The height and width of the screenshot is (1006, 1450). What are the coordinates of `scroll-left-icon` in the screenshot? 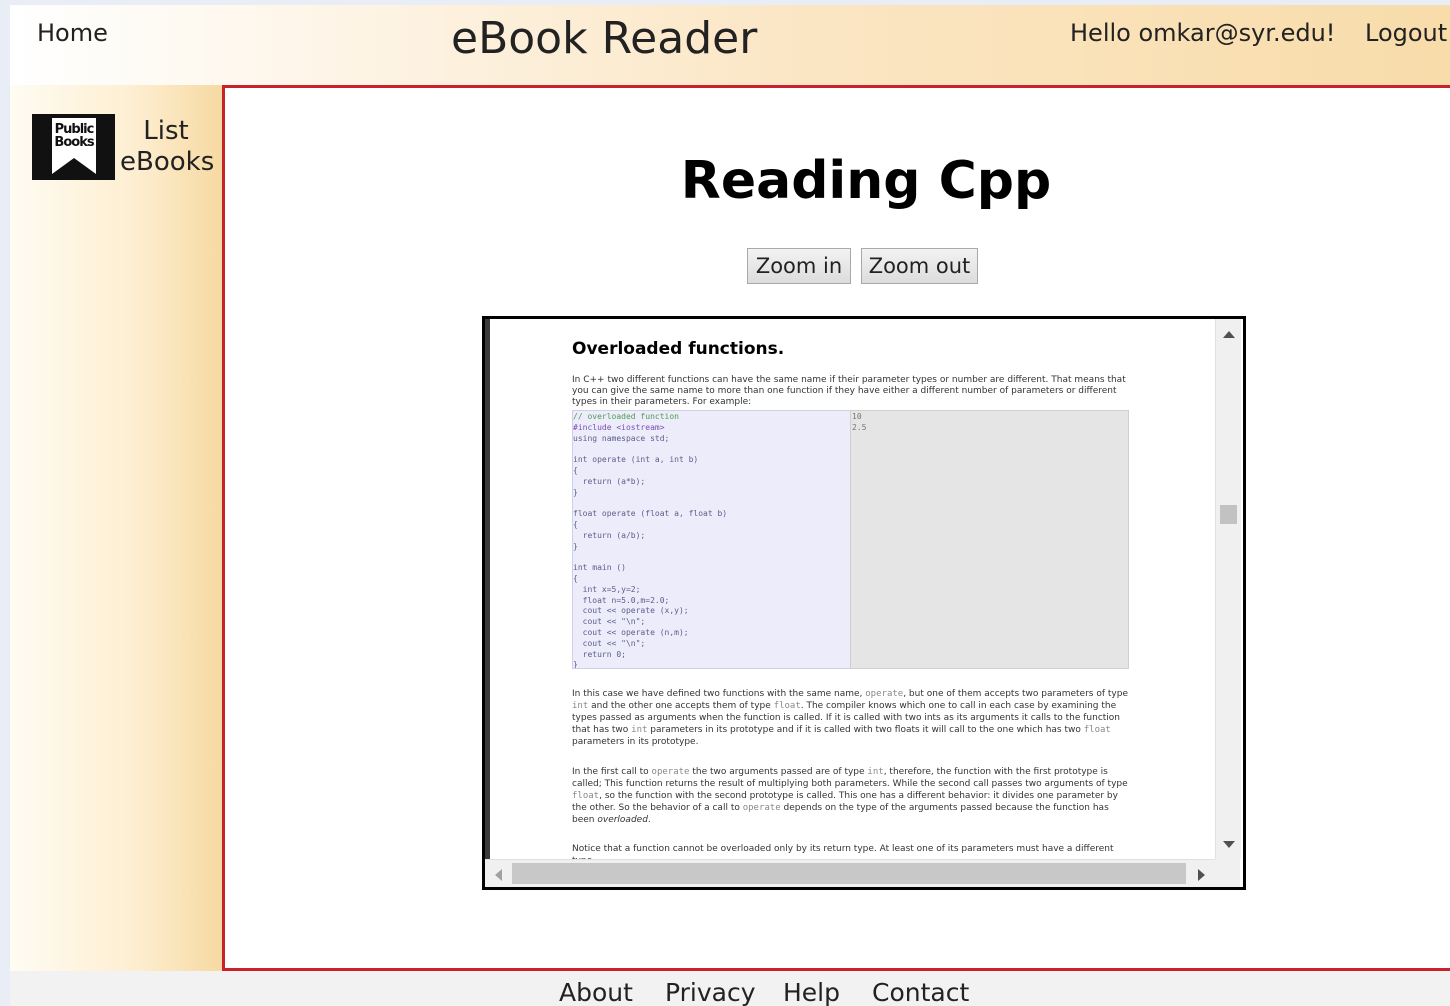 It's located at (498, 875).